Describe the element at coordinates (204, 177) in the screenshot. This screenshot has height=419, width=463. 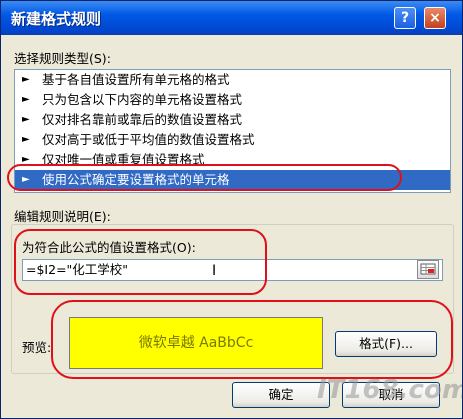
I see `highlight-ring-rule-type` at that location.